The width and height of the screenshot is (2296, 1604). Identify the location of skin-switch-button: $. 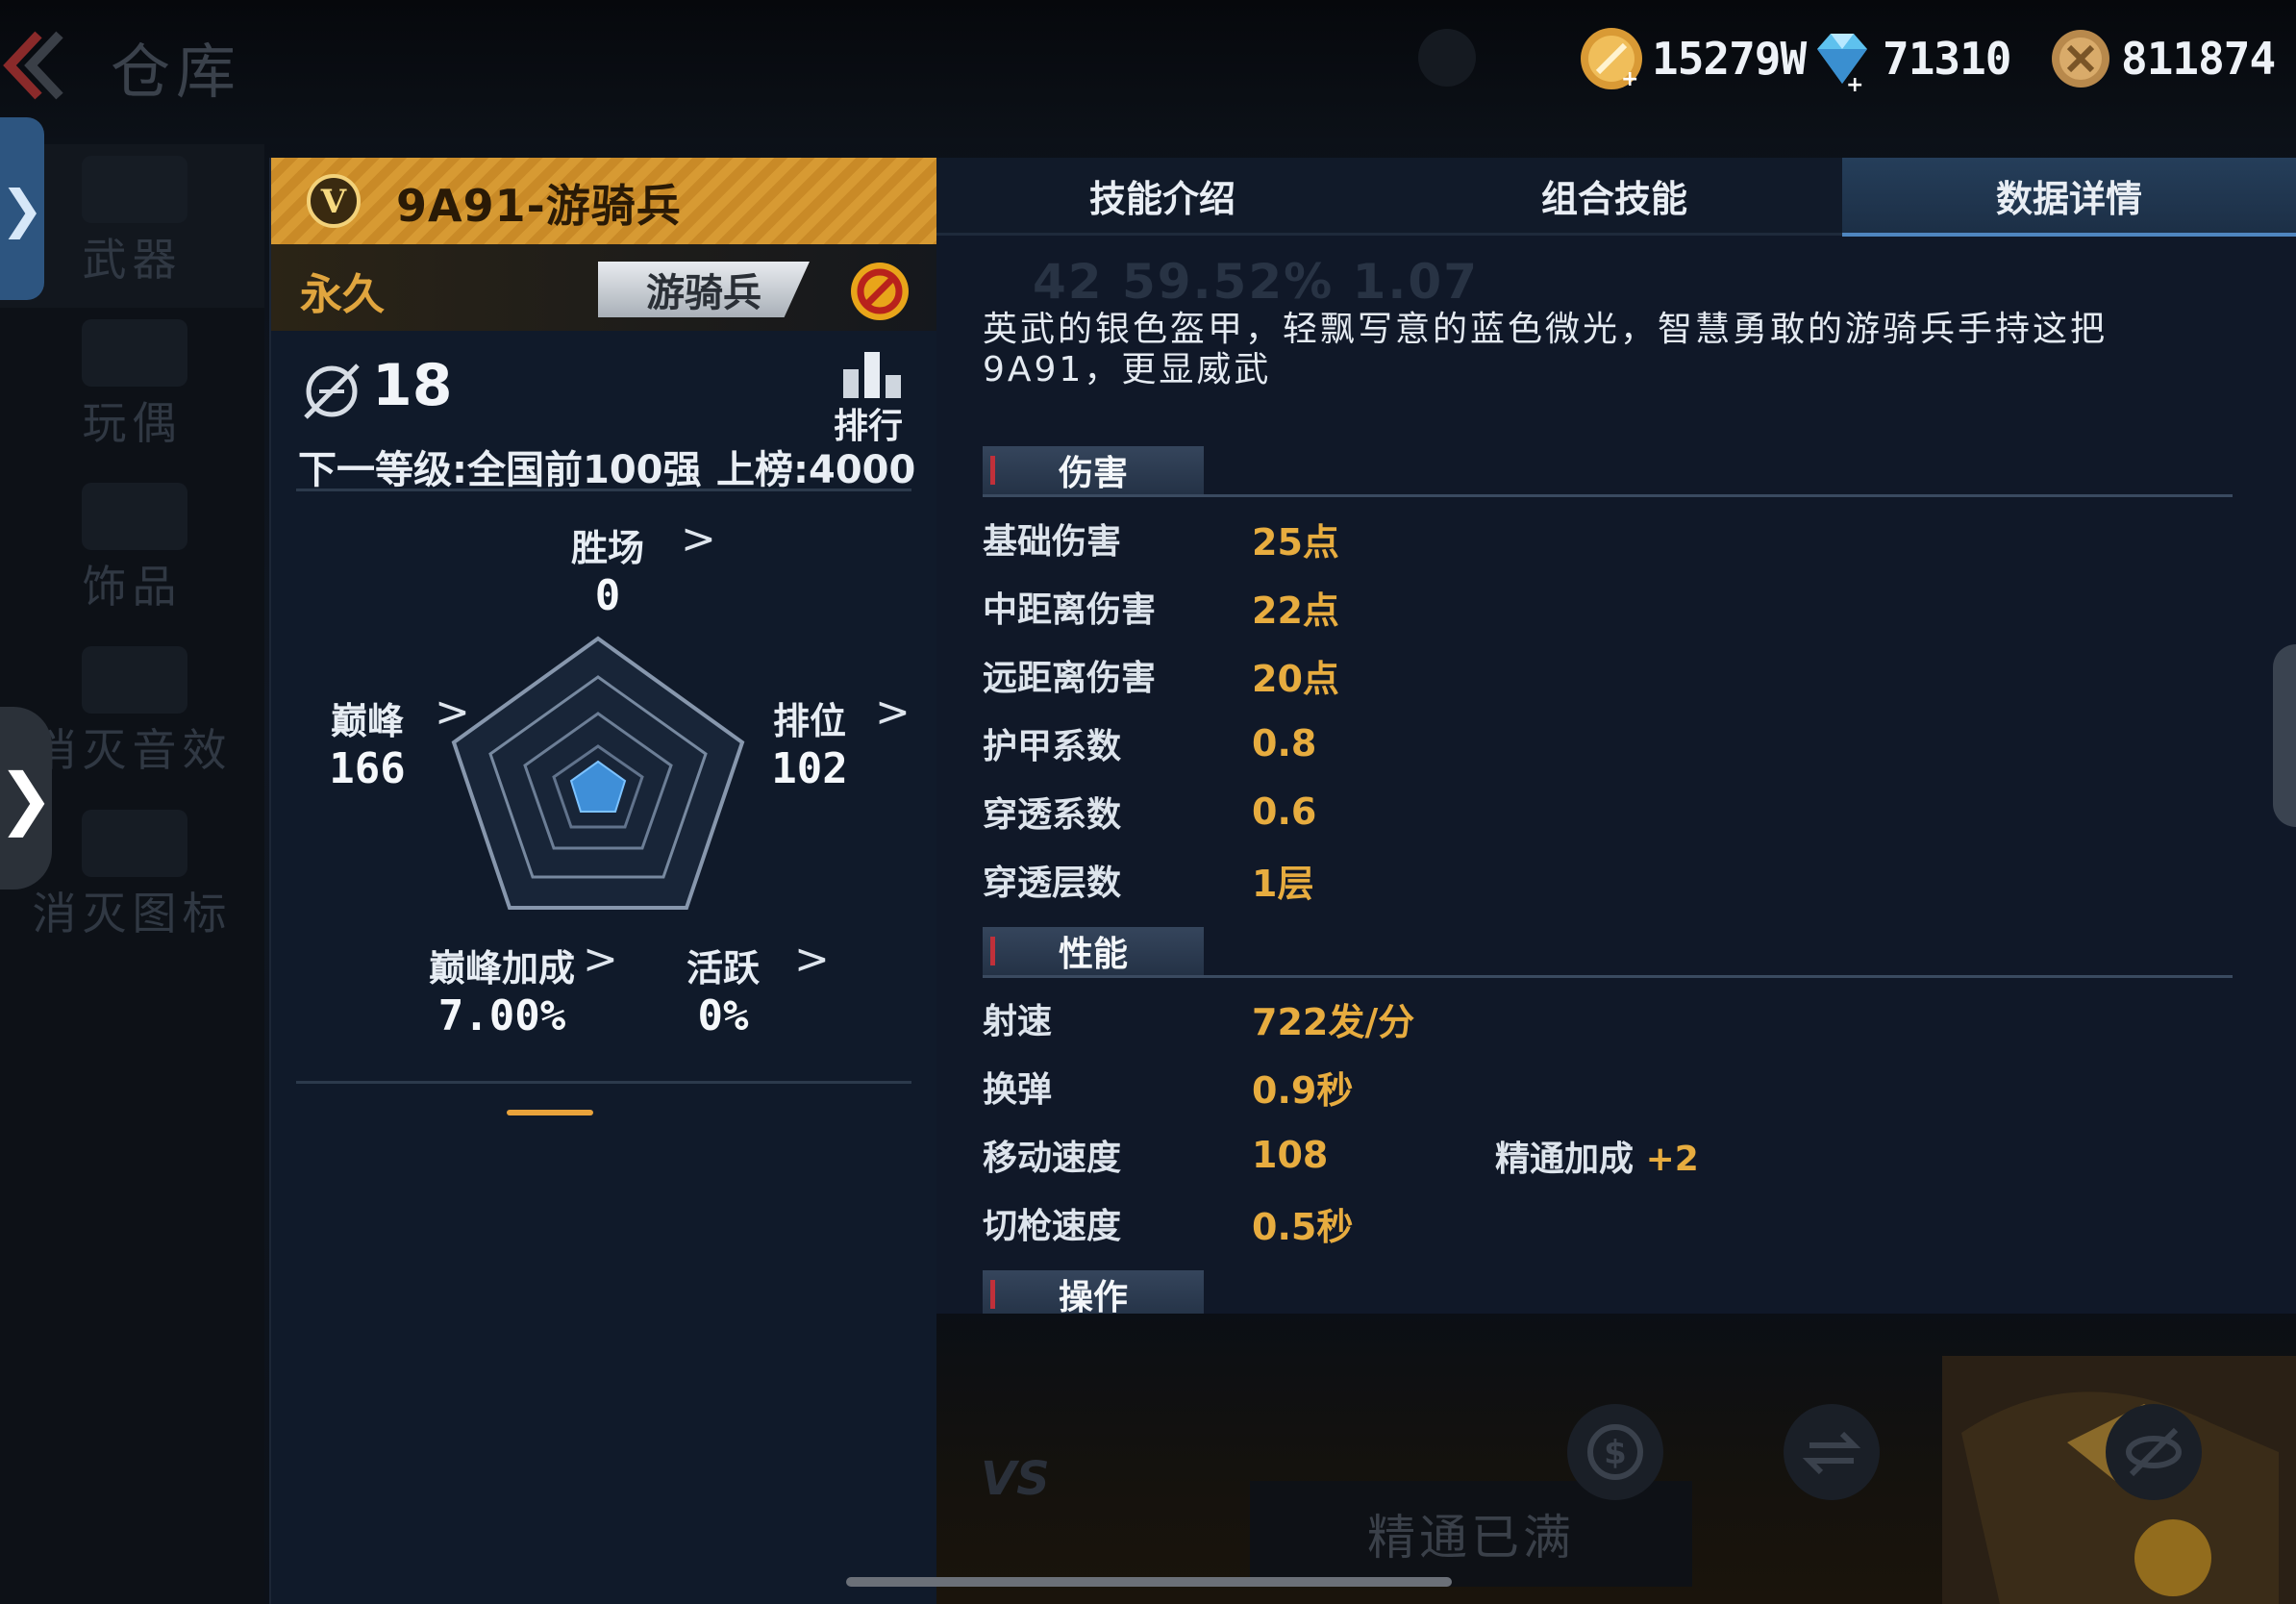
(1615, 1452).